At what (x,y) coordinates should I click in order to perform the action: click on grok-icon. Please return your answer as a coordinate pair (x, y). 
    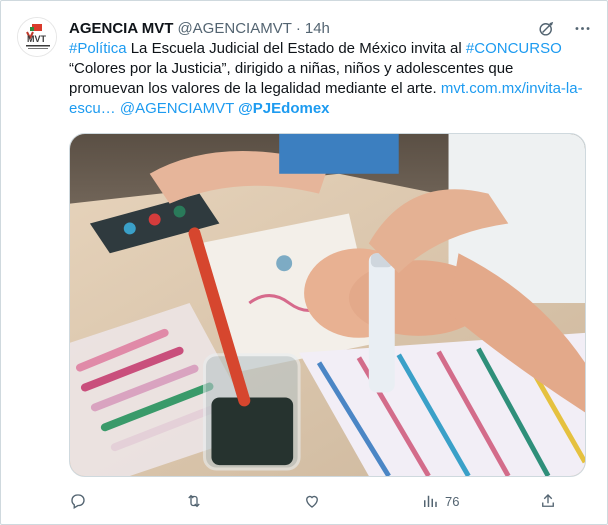
    Looking at the image, I should click on (546, 28).